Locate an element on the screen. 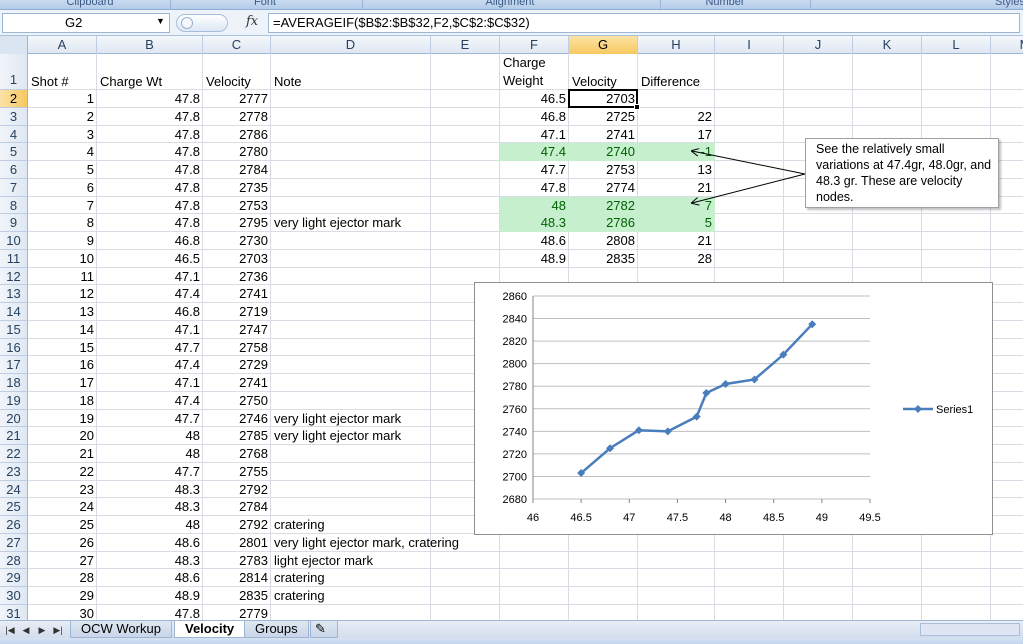 This screenshot has height=644, width=1023. horizontal-scrollbar is located at coordinates (970, 629).